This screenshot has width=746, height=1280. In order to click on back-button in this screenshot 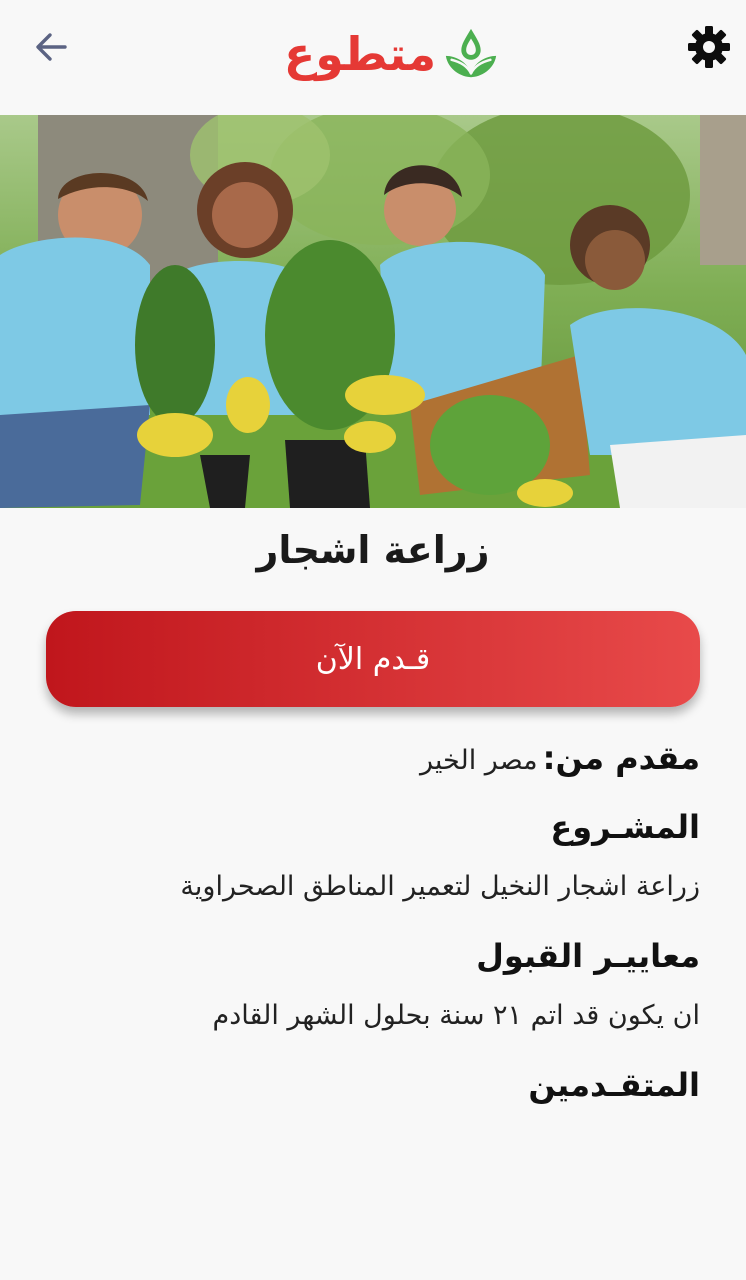, I will do `click(51, 47)`.